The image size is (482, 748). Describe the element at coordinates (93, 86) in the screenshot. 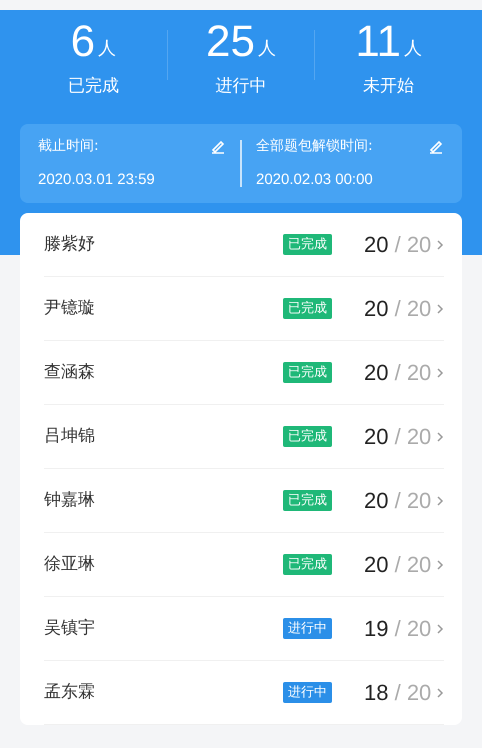

I see `stat-label: 已完成` at that location.